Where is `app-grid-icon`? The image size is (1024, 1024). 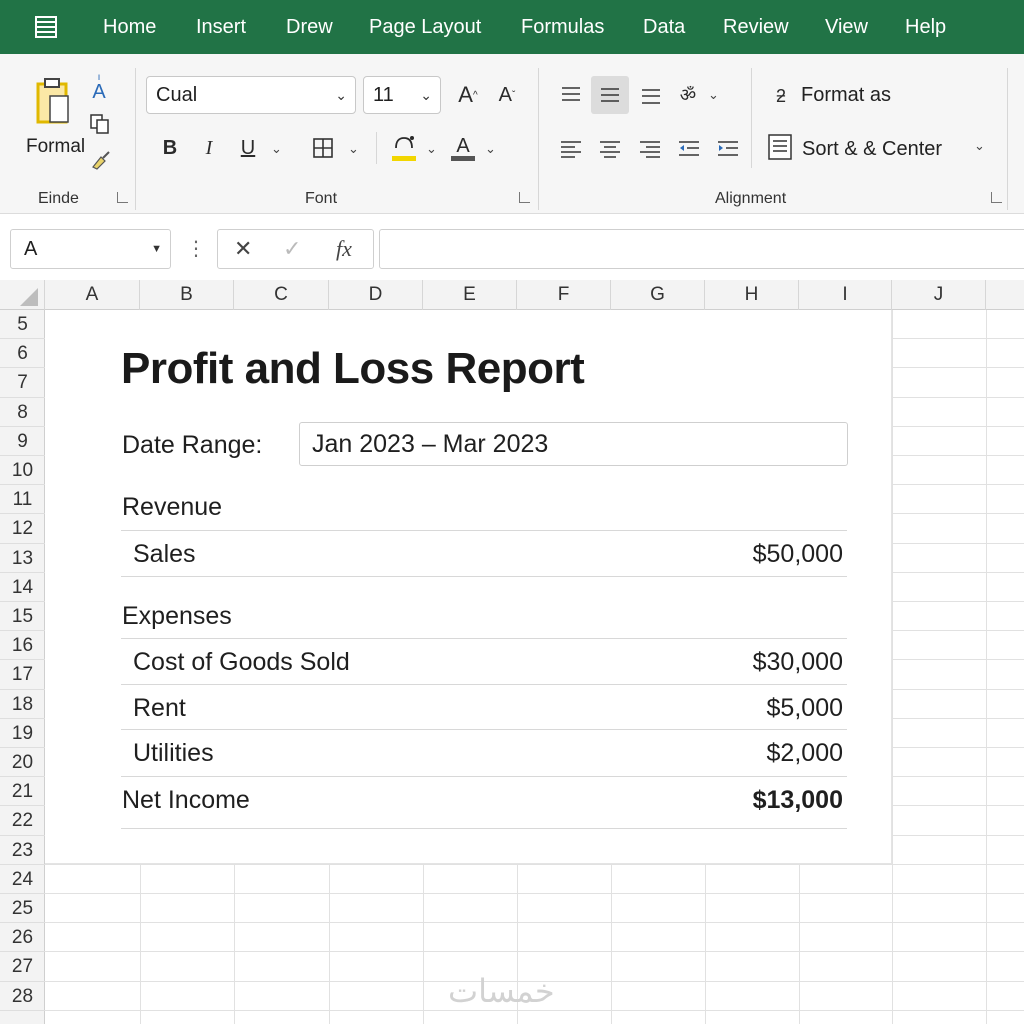 app-grid-icon is located at coordinates (46, 27).